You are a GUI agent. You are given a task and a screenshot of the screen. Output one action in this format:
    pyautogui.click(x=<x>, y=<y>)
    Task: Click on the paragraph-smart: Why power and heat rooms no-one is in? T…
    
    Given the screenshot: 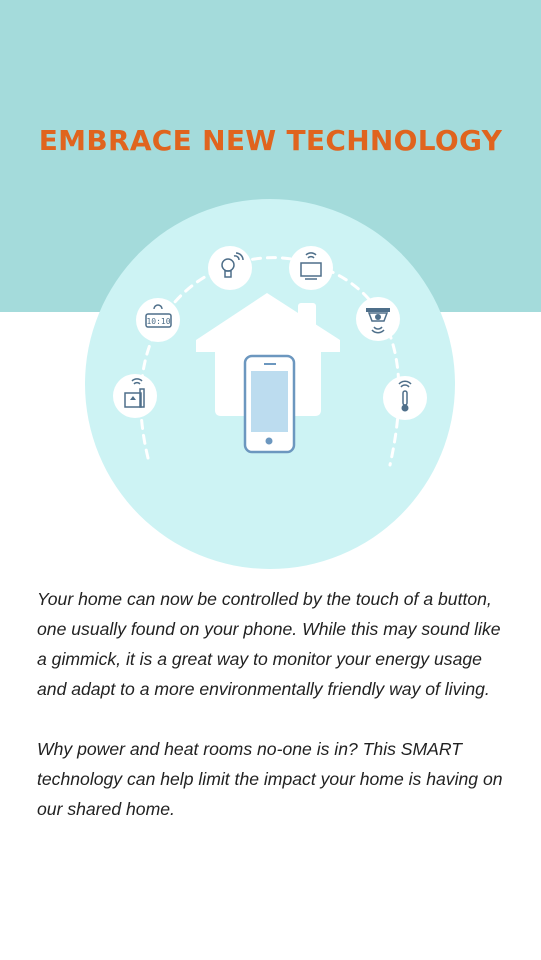 What is the action you would take?
    pyautogui.click(x=270, y=779)
    